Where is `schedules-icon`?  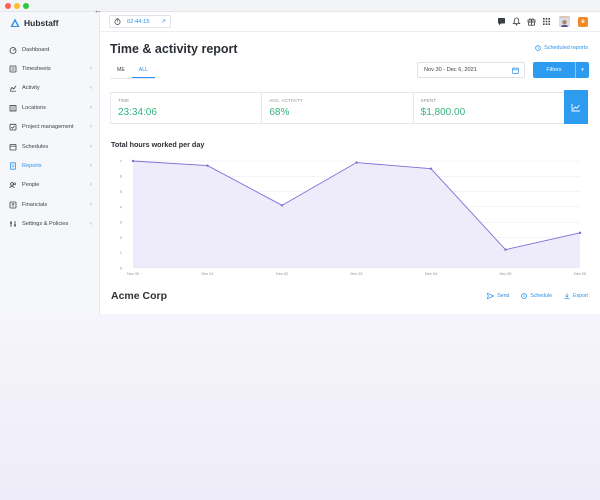
schedules-icon is located at coordinates (13, 147).